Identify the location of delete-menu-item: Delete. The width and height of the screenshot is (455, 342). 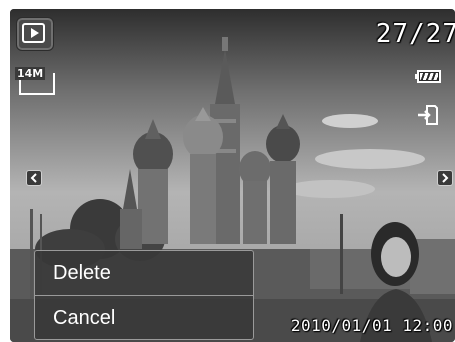
(144, 273).